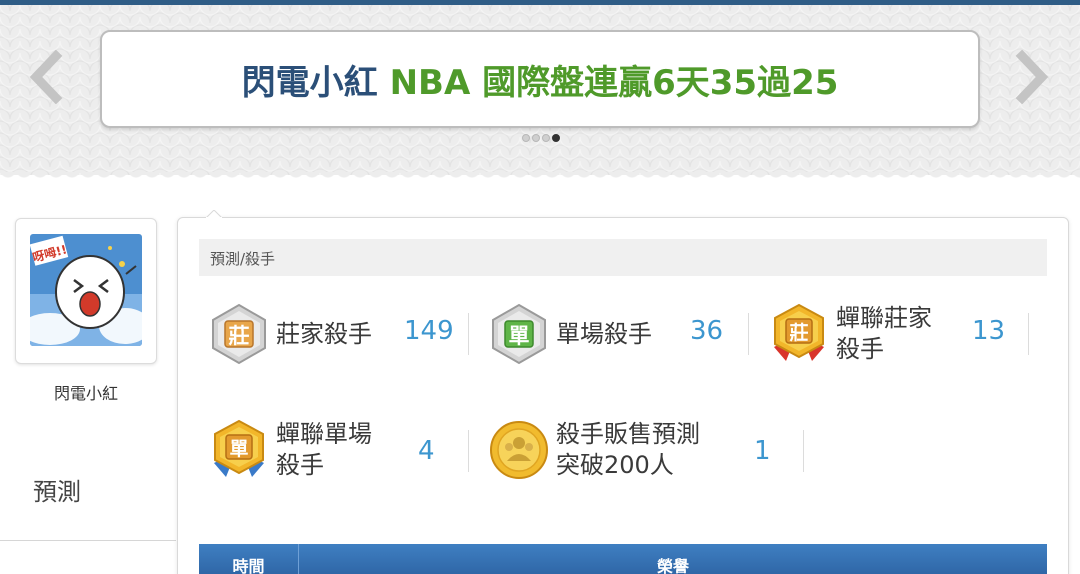  I want to click on award-label-line1: 蟬聯單場, so click(324, 434).